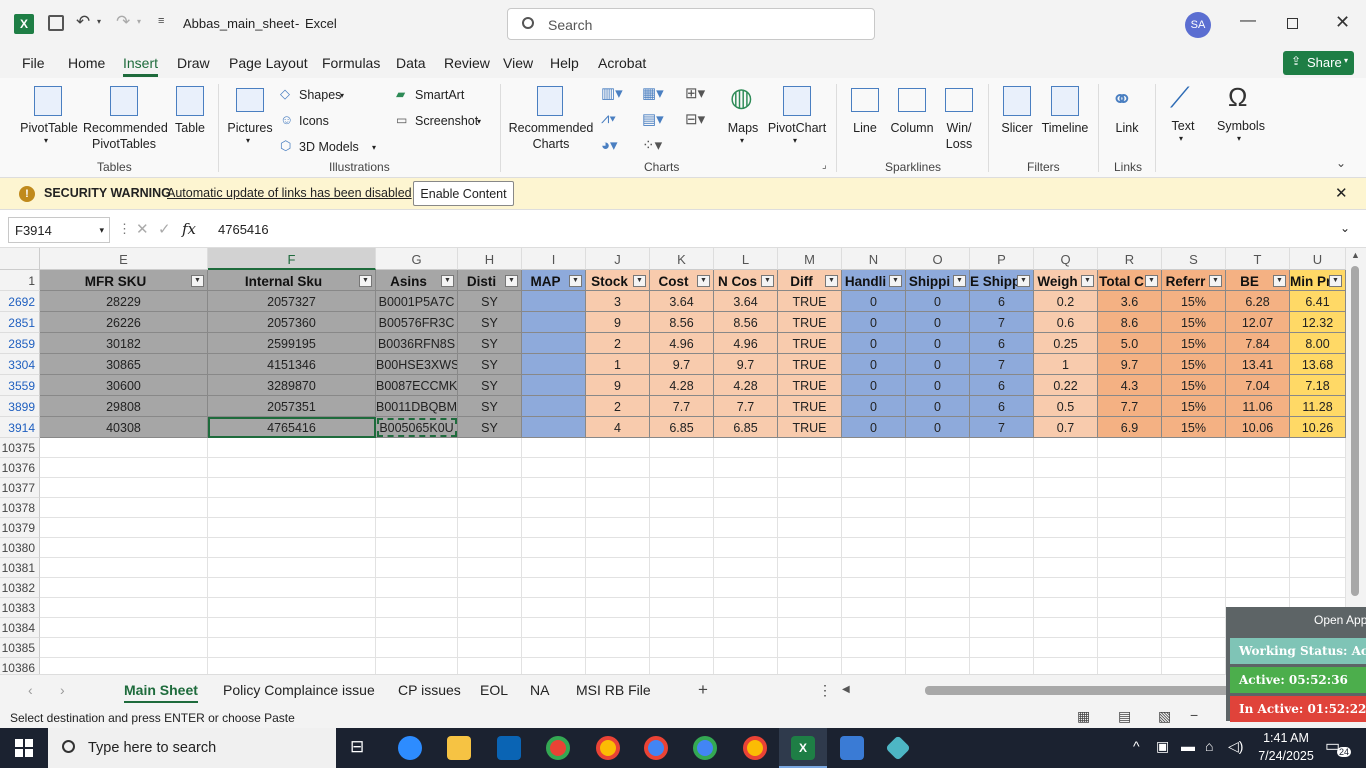 Image resolution: width=1366 pixels, height=768 pixels. I want to click on sparkline-winloss-label-2: Loss, so click(959, 144).